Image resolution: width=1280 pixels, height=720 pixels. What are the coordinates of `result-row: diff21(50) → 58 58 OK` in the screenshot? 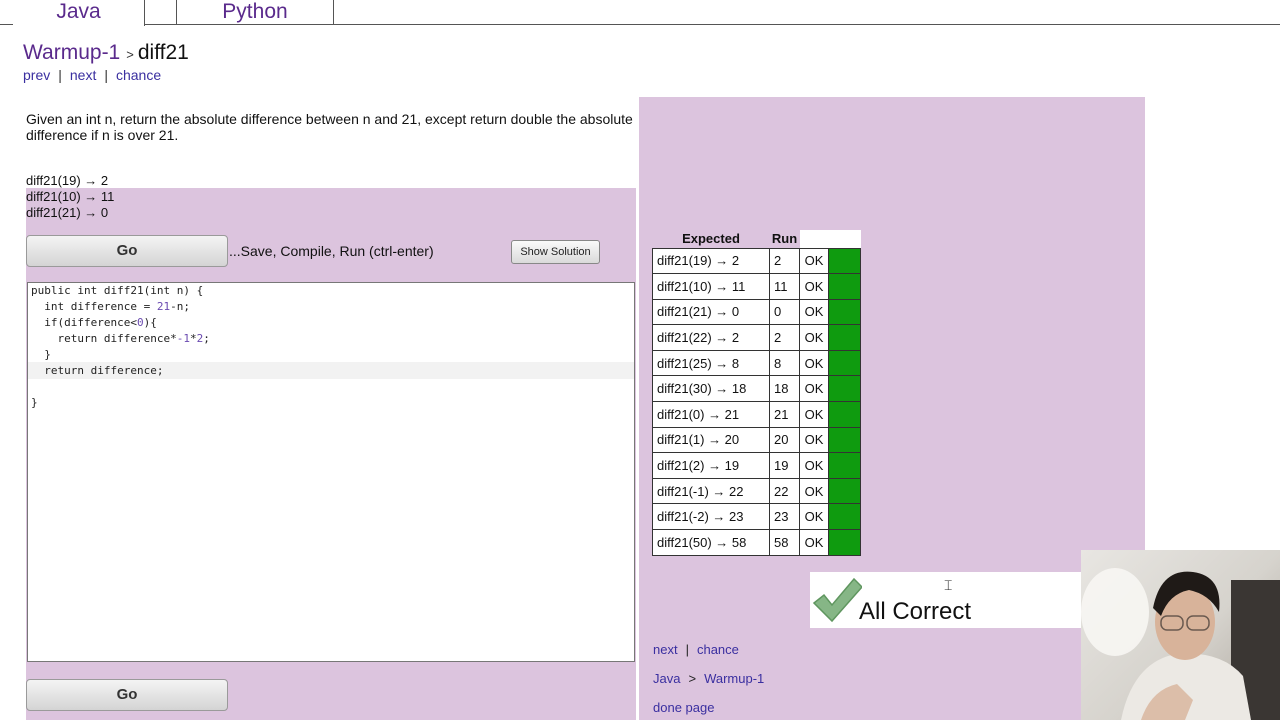 It's located at (756, 542).